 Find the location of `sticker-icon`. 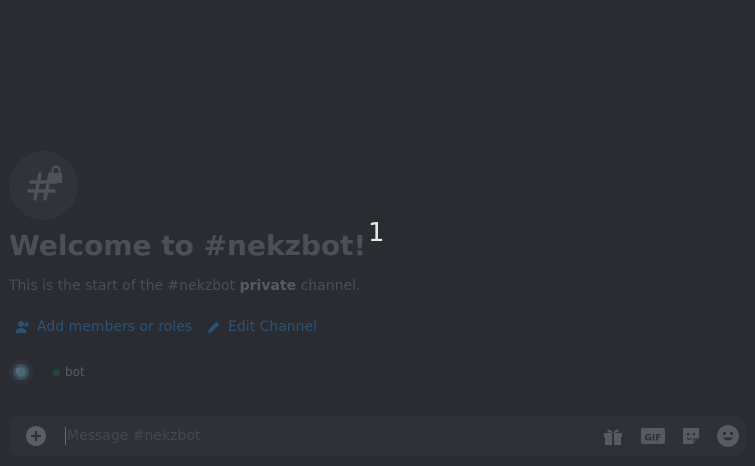

sticker-icon is located at coordinates (691, 436).